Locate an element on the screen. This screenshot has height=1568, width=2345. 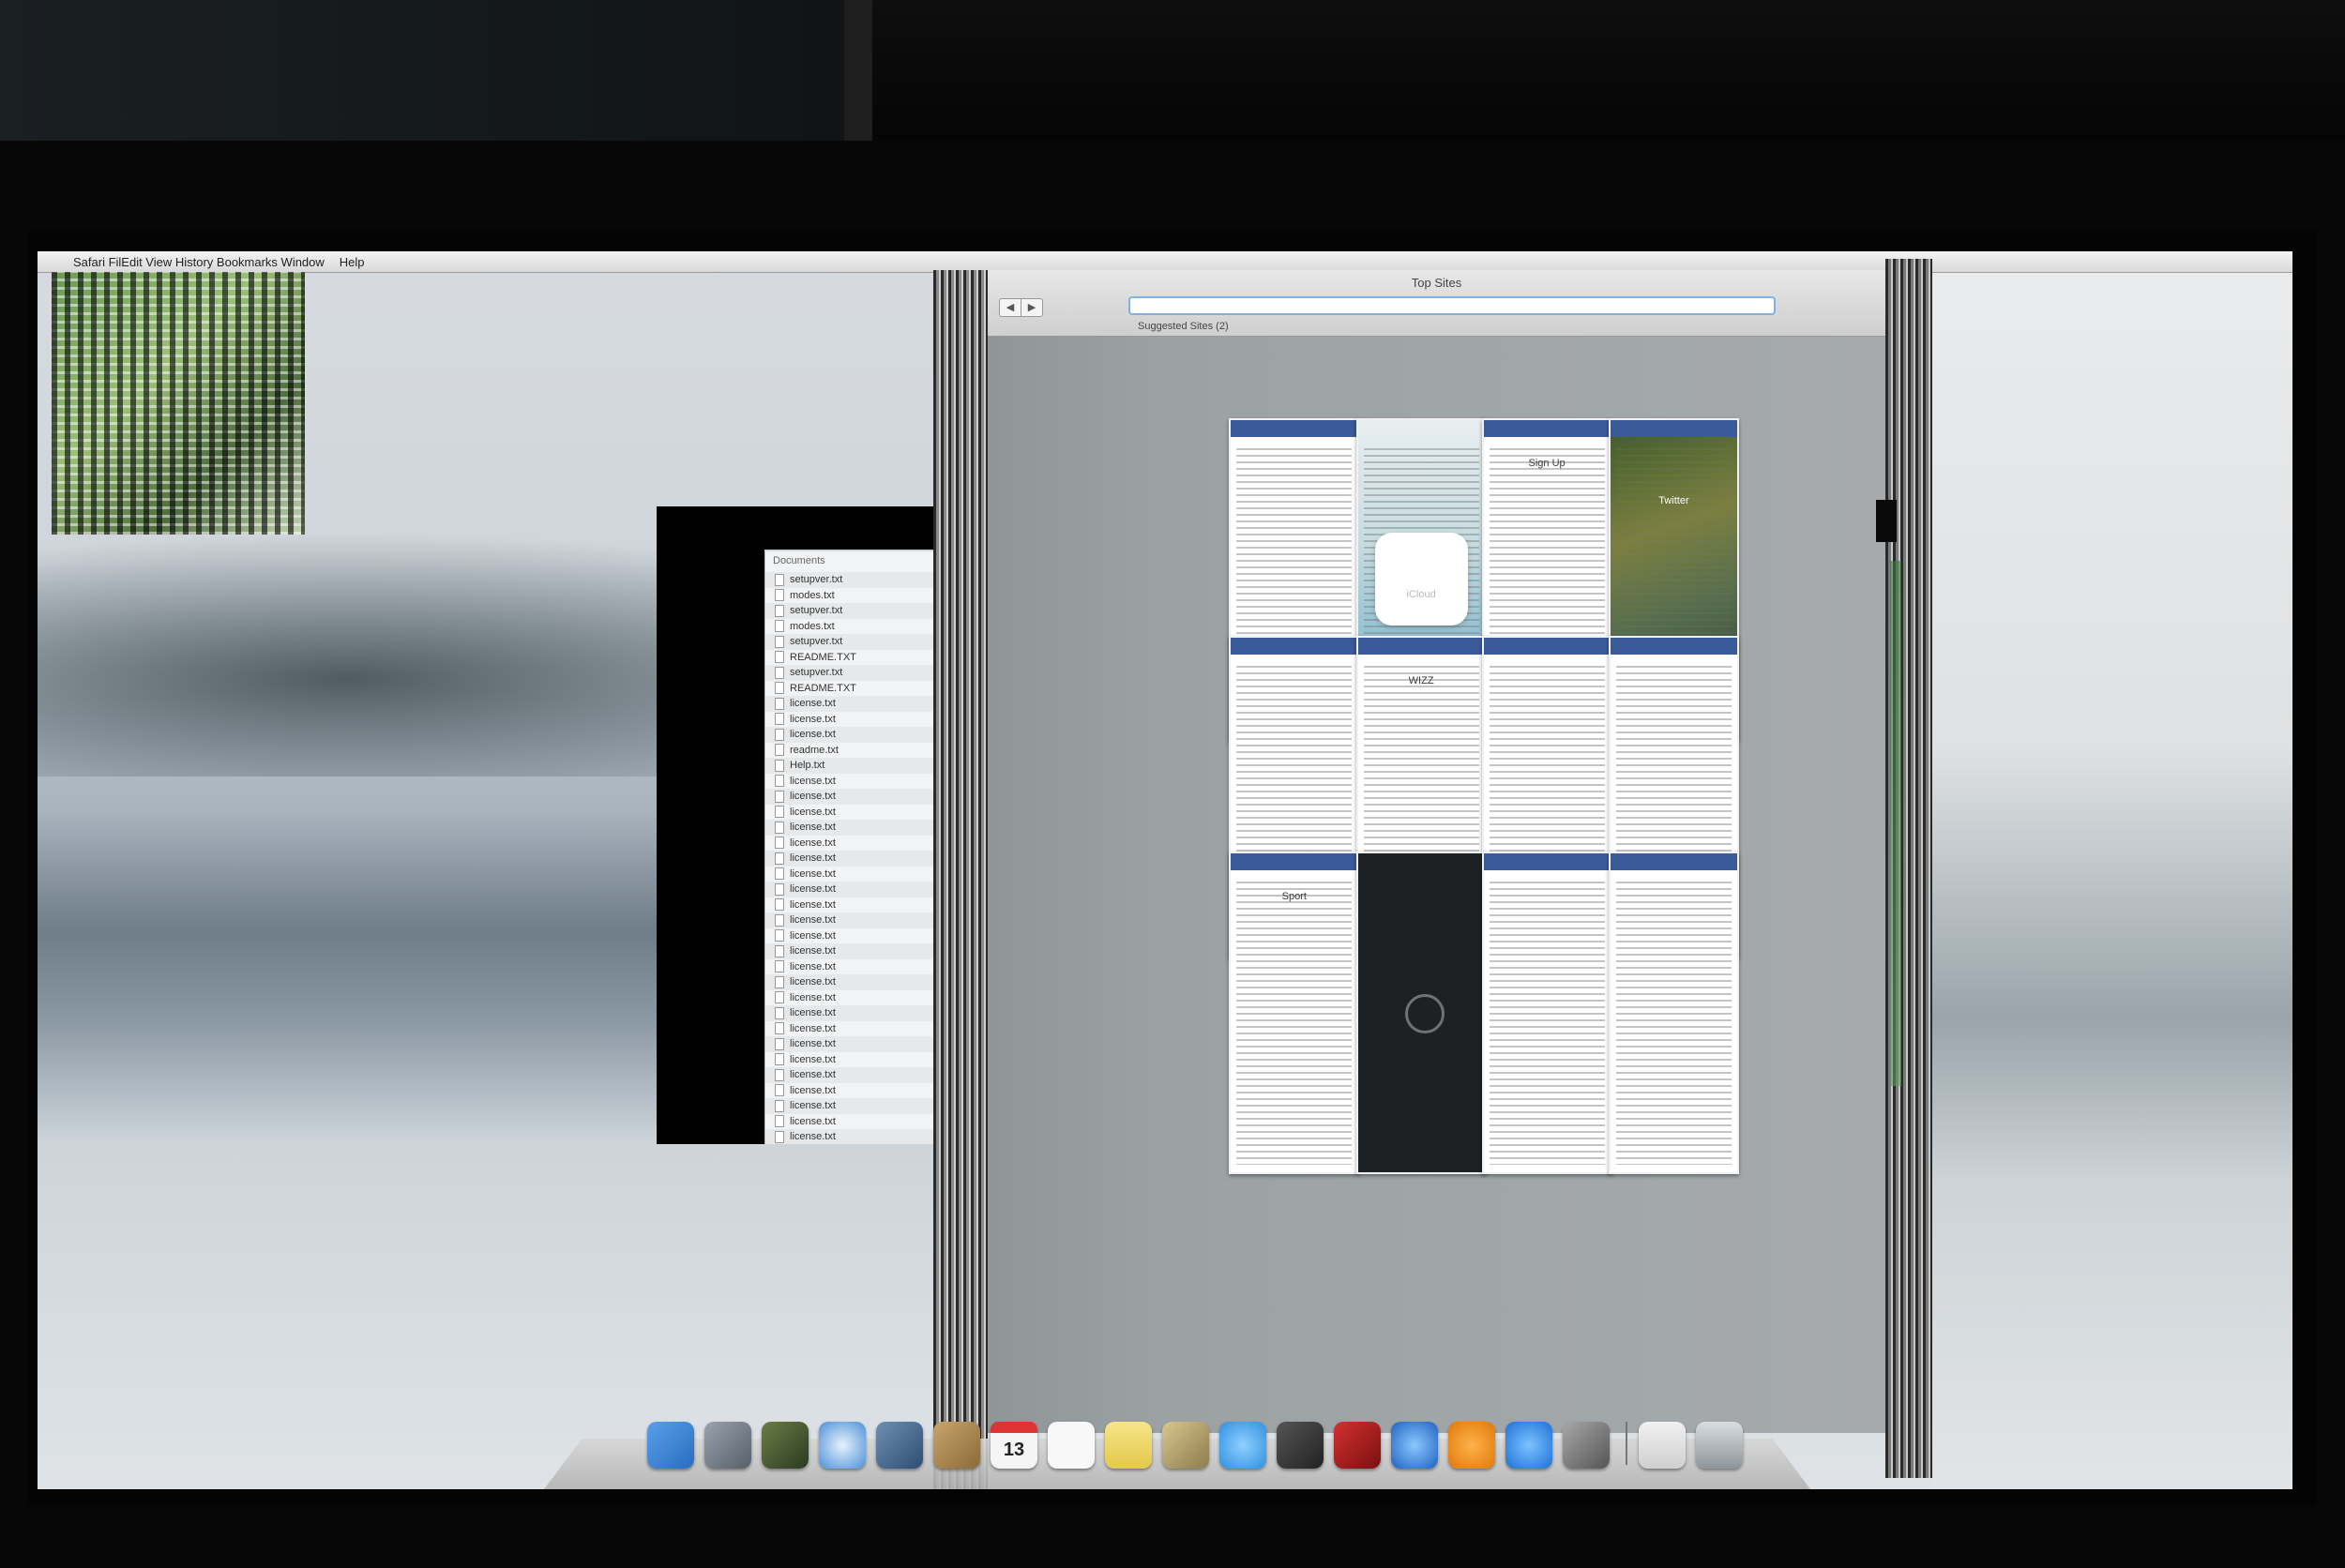
scrollbar-thumb is located at coordinates (1886, 521).